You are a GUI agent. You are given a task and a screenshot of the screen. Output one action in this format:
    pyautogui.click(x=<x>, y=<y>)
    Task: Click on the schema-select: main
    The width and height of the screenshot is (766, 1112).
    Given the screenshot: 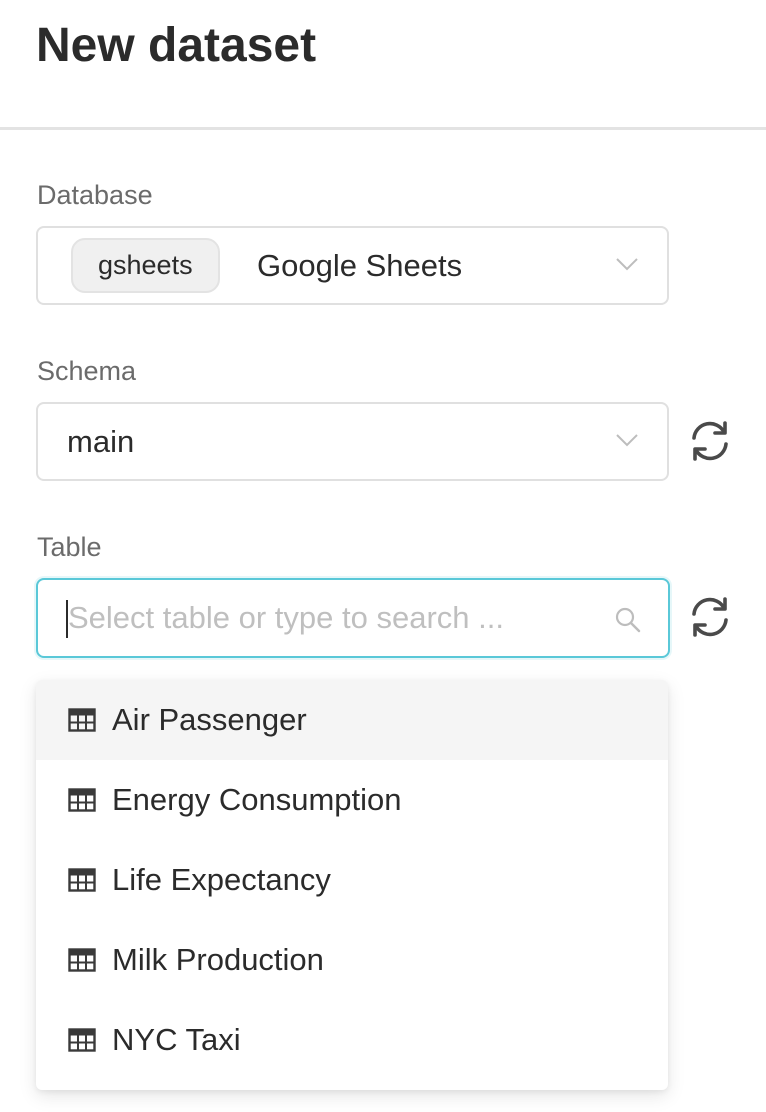 What is the action you would take?
    pyautogui.click(x=352, y=441)
    